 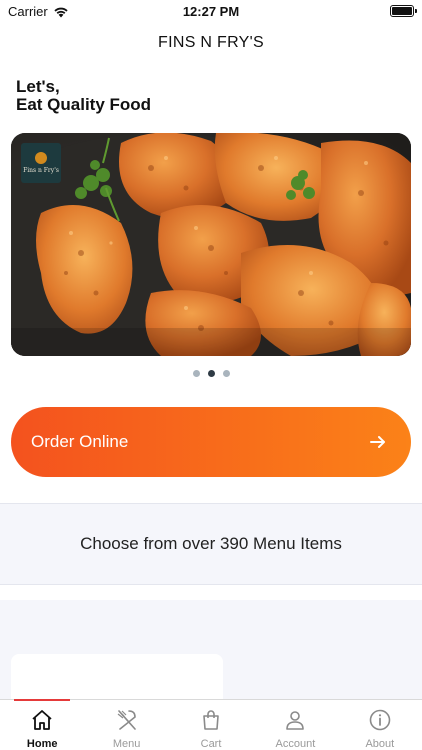 I want to click on tab-cart-label: Cart, so click(x=211, y=744).